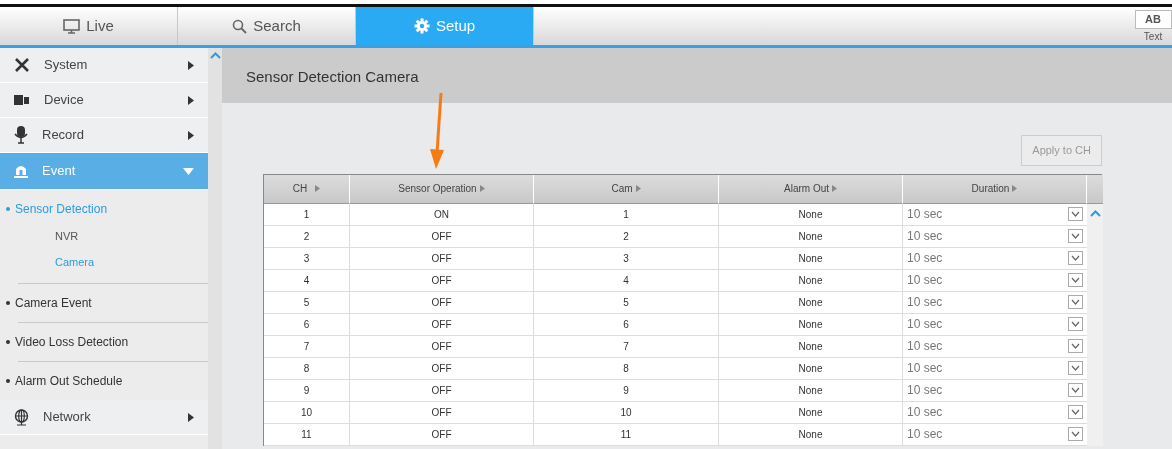 The width and height of the screenshot is (1172, 449). Describe the element at coordinates (442, 214) in the screenshot. I see `table-cell: ON` at that location.